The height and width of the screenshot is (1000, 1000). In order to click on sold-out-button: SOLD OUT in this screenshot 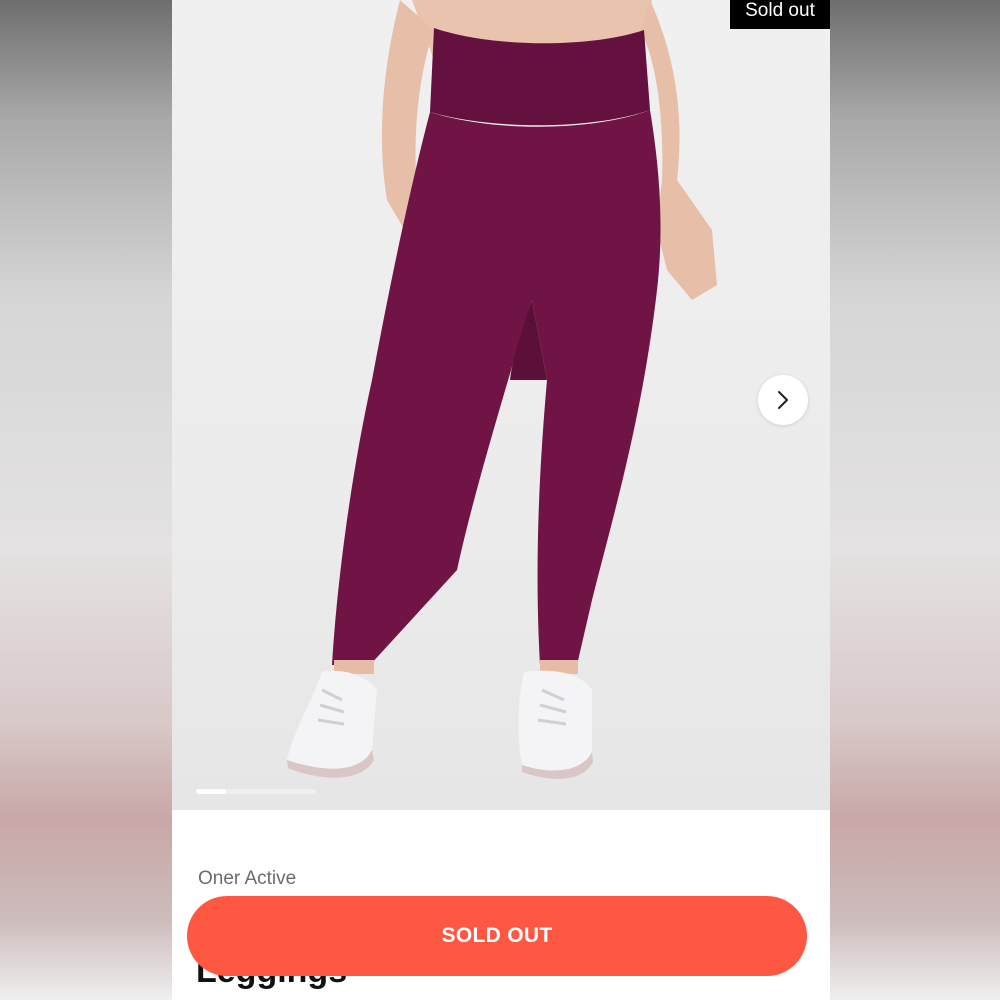, I will do `click(497, 936)`.